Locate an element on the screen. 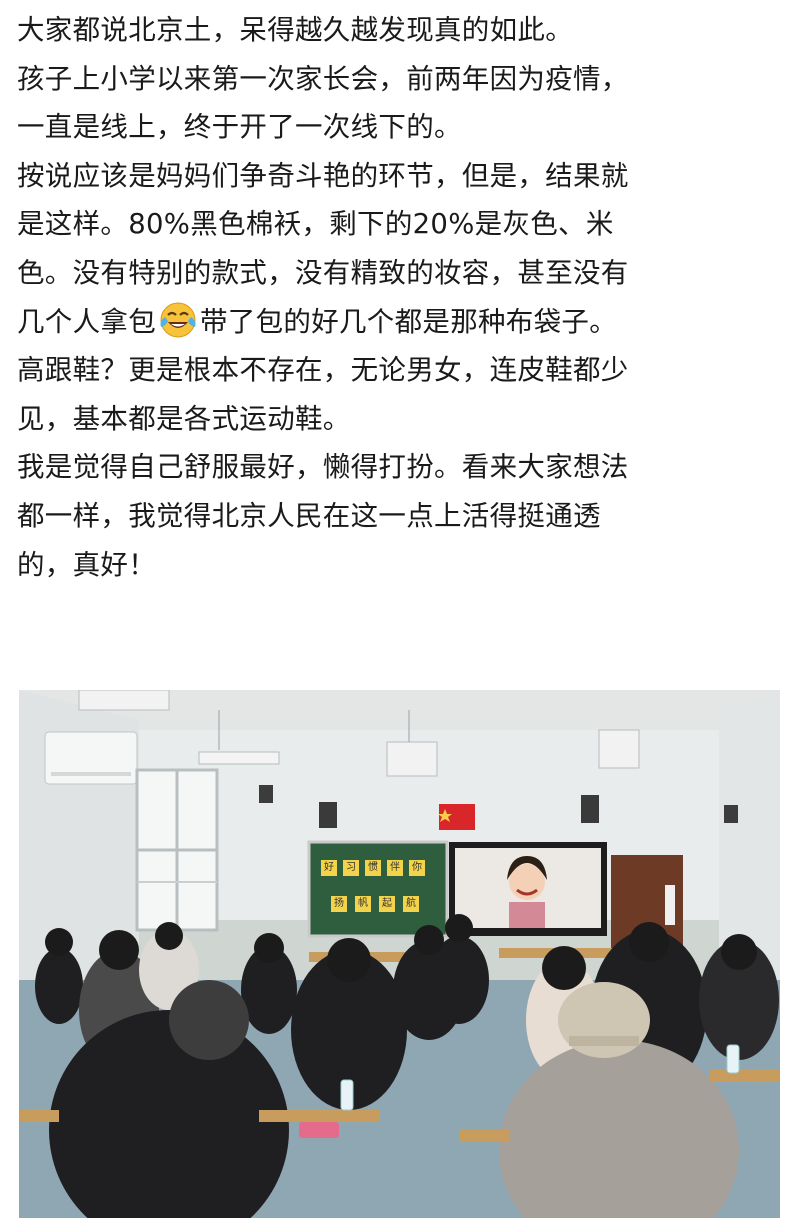 The height and width of the screenshot is (1218, 797). text-line: 的，真好！ is located at coordinates (86, 564).